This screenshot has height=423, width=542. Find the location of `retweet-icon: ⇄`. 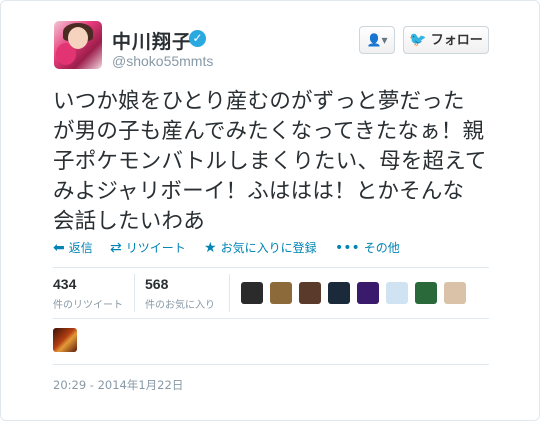

retweet-icon: ⇄ is located at coordinates (116, 248).